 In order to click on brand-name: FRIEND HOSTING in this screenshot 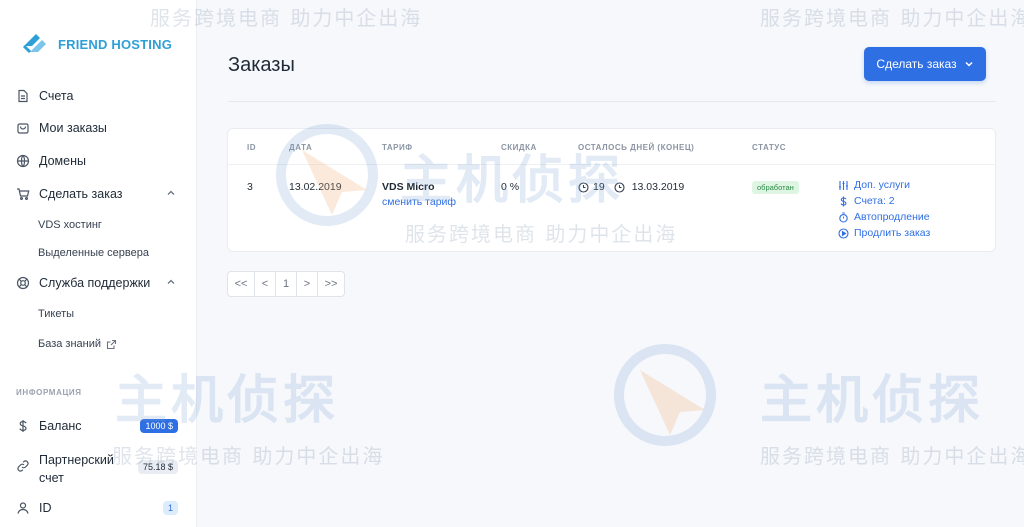, I will do `click(115, 44)`.